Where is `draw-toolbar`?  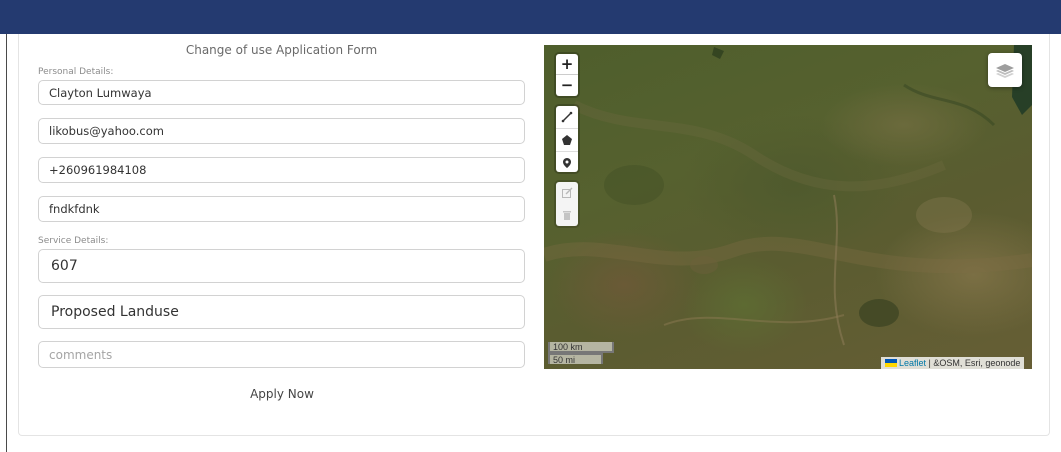 draw-toolbar is located at coordinates (567, 139).